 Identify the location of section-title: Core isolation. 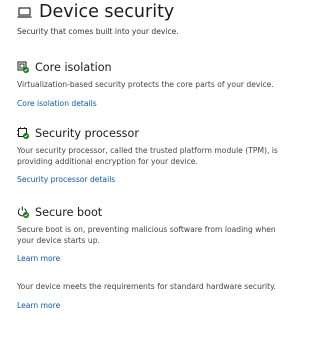
(73, 67).